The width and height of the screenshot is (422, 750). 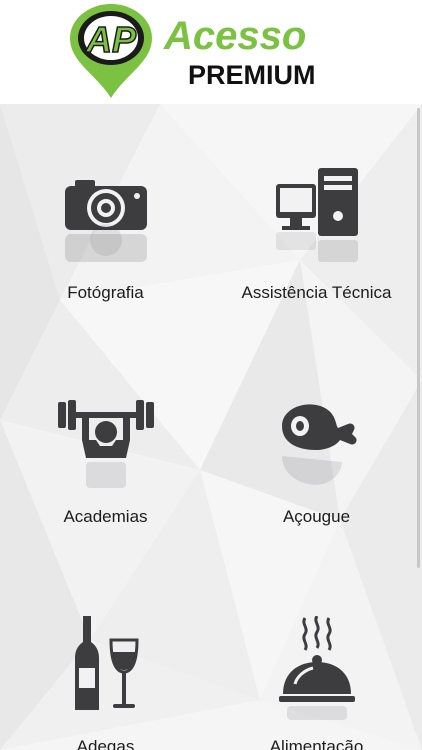 I want to click on category-academias: Academias, so click(x=105, y=465).